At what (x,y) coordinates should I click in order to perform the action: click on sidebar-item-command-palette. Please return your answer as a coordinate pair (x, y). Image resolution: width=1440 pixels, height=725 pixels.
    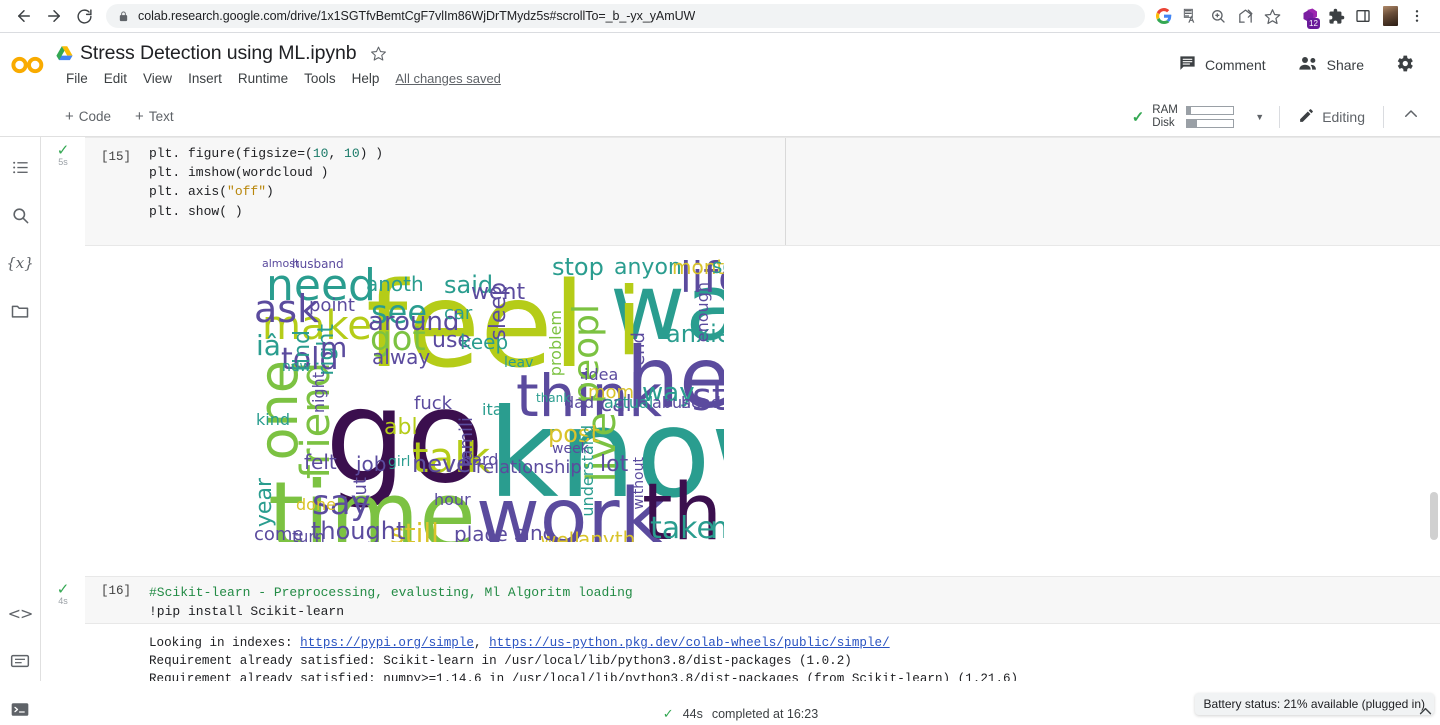
    Looking at the image, I should click on (20, 661).